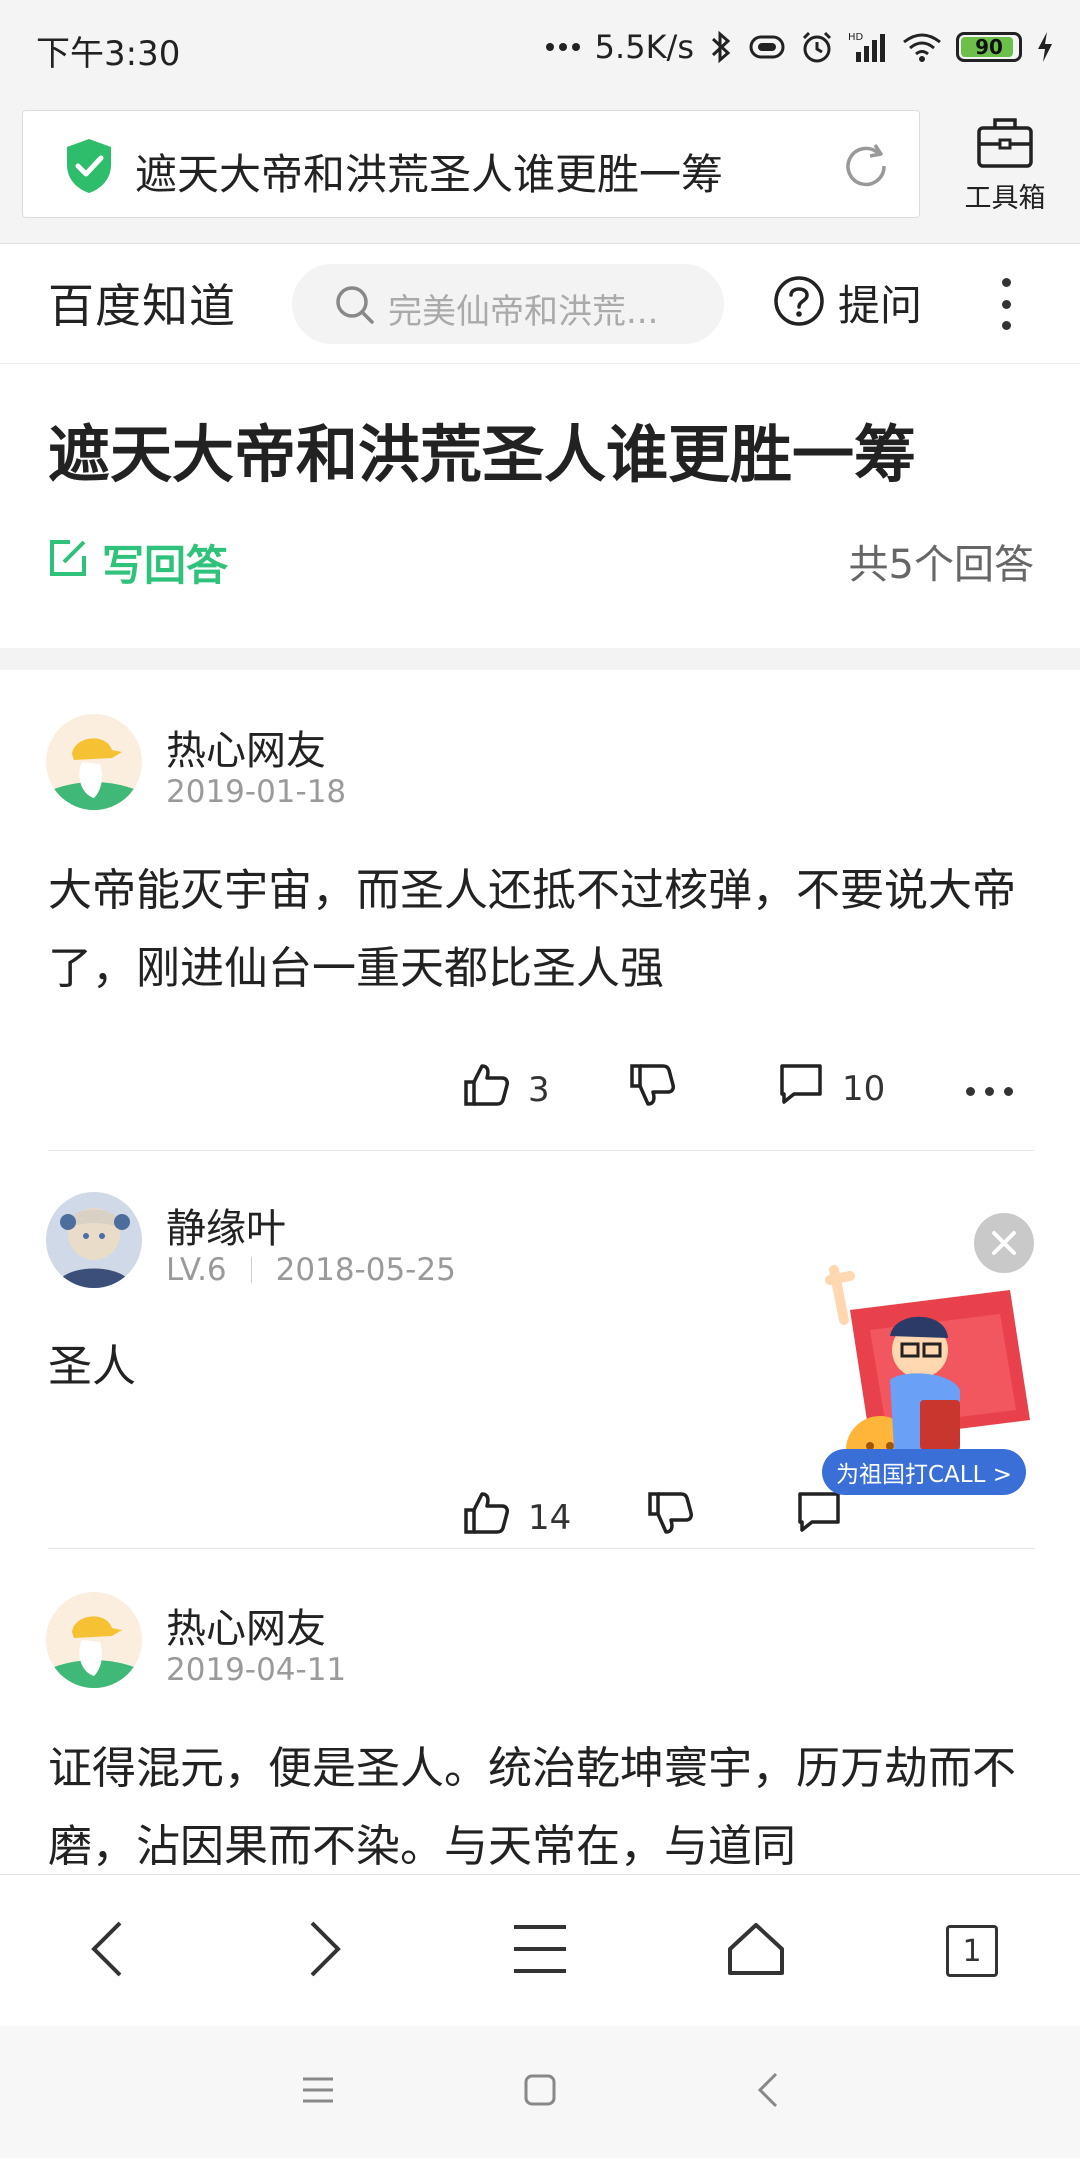 The image size is (1080, 2158). What do you see at coordinates (256, 1670) in the screenshot?
I see `answer-date: 2019-04-11` at bounding box center [256, 1670].